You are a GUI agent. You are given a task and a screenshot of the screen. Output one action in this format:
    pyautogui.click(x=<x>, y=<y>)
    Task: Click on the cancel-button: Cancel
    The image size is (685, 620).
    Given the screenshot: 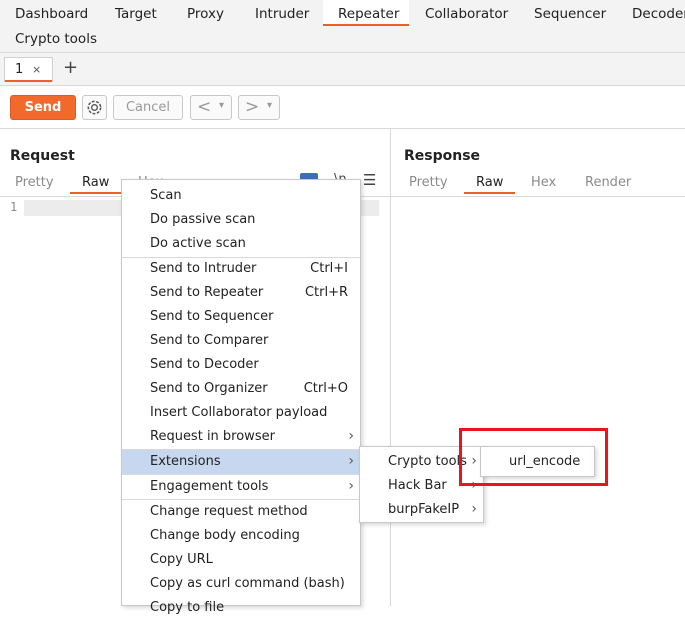 What is the action you would take?
    pyautogui.click(x=148, y=107)
    